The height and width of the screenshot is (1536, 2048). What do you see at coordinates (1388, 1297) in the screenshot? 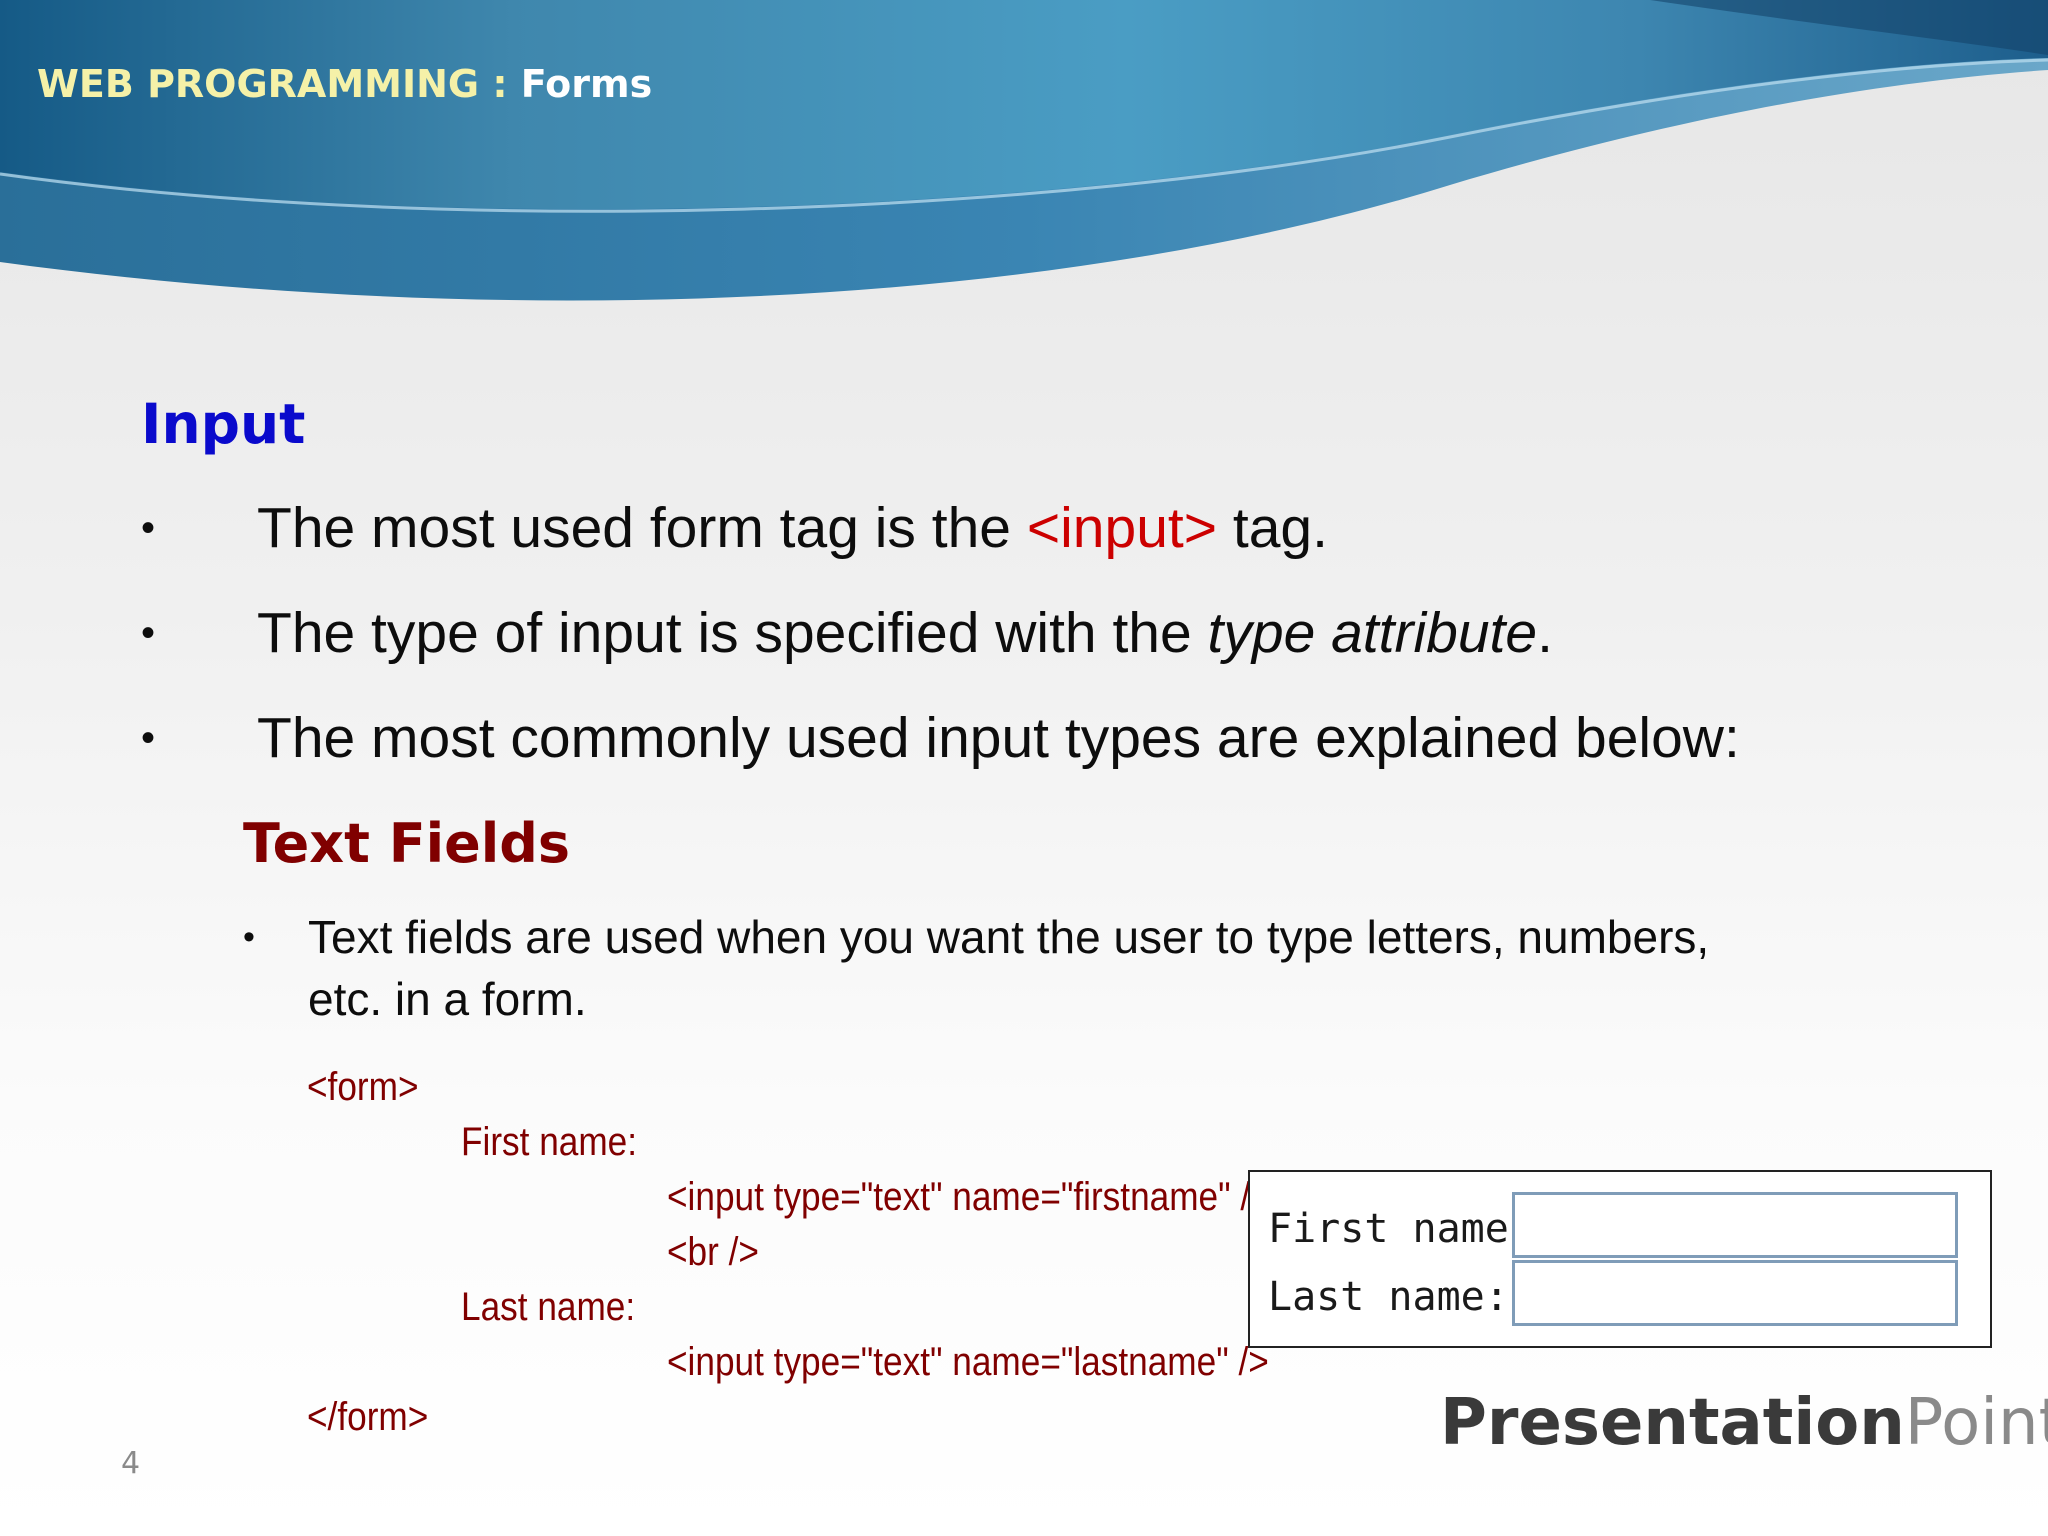
I see `last-name-label: Last name:` at bounding box center [1388, 1297].